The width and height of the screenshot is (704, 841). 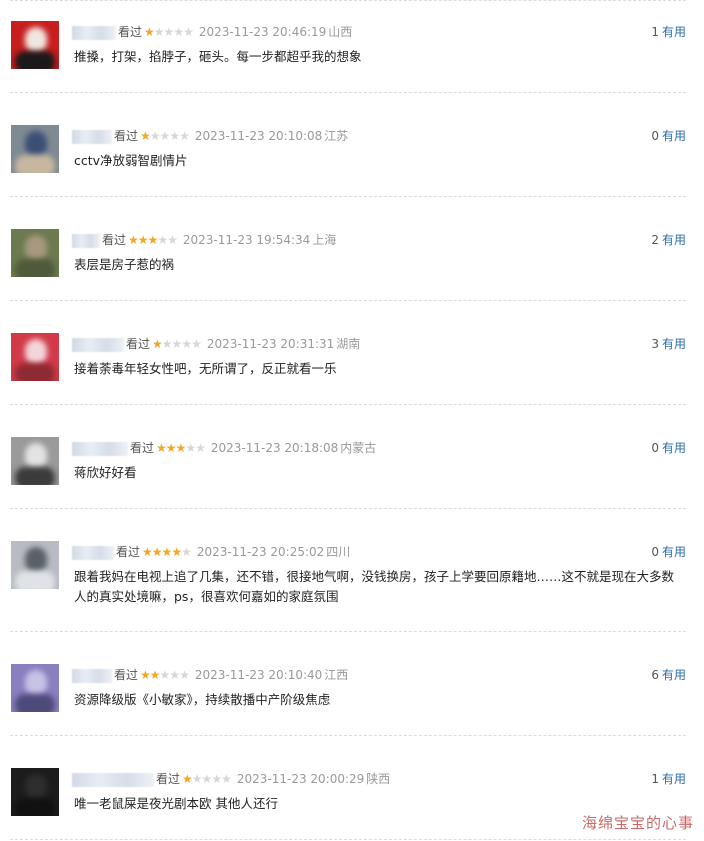 I want to click on comment-time: 2023-11-23 20:46:19, so click(x=262, y=32).